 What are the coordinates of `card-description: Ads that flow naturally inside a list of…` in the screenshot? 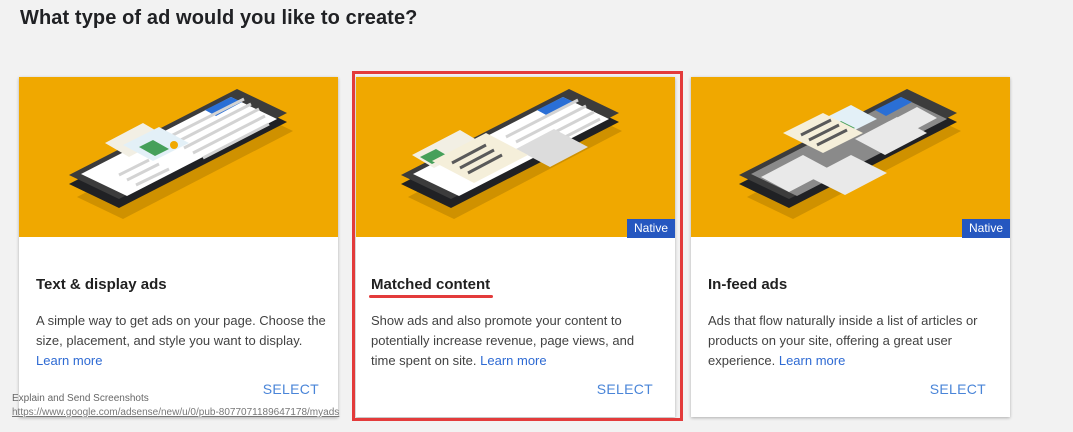 It's located at (843, 340).